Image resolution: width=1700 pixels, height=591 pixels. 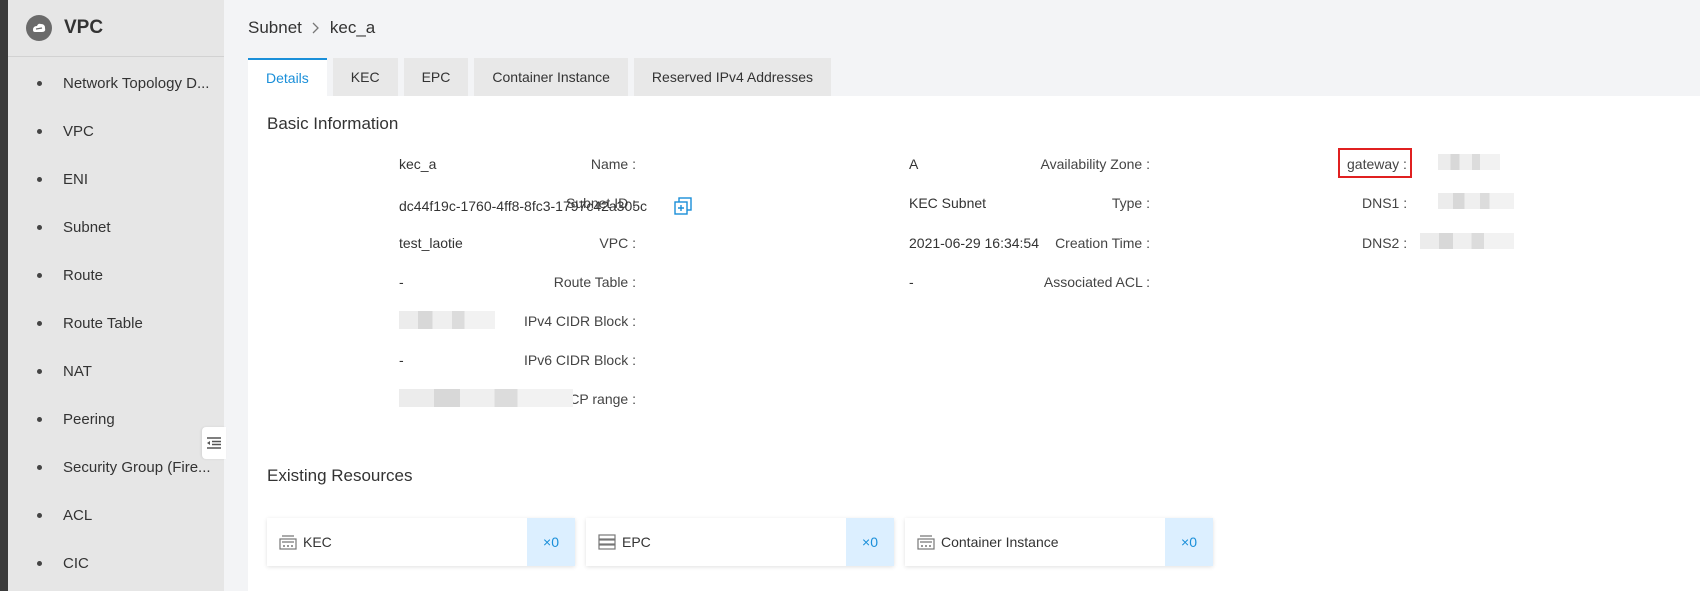 What do you see at coordinates (1385, 243) in the screenshot?
I see `dns2-label: DNS2 :` at bounding box center [1385, 243].